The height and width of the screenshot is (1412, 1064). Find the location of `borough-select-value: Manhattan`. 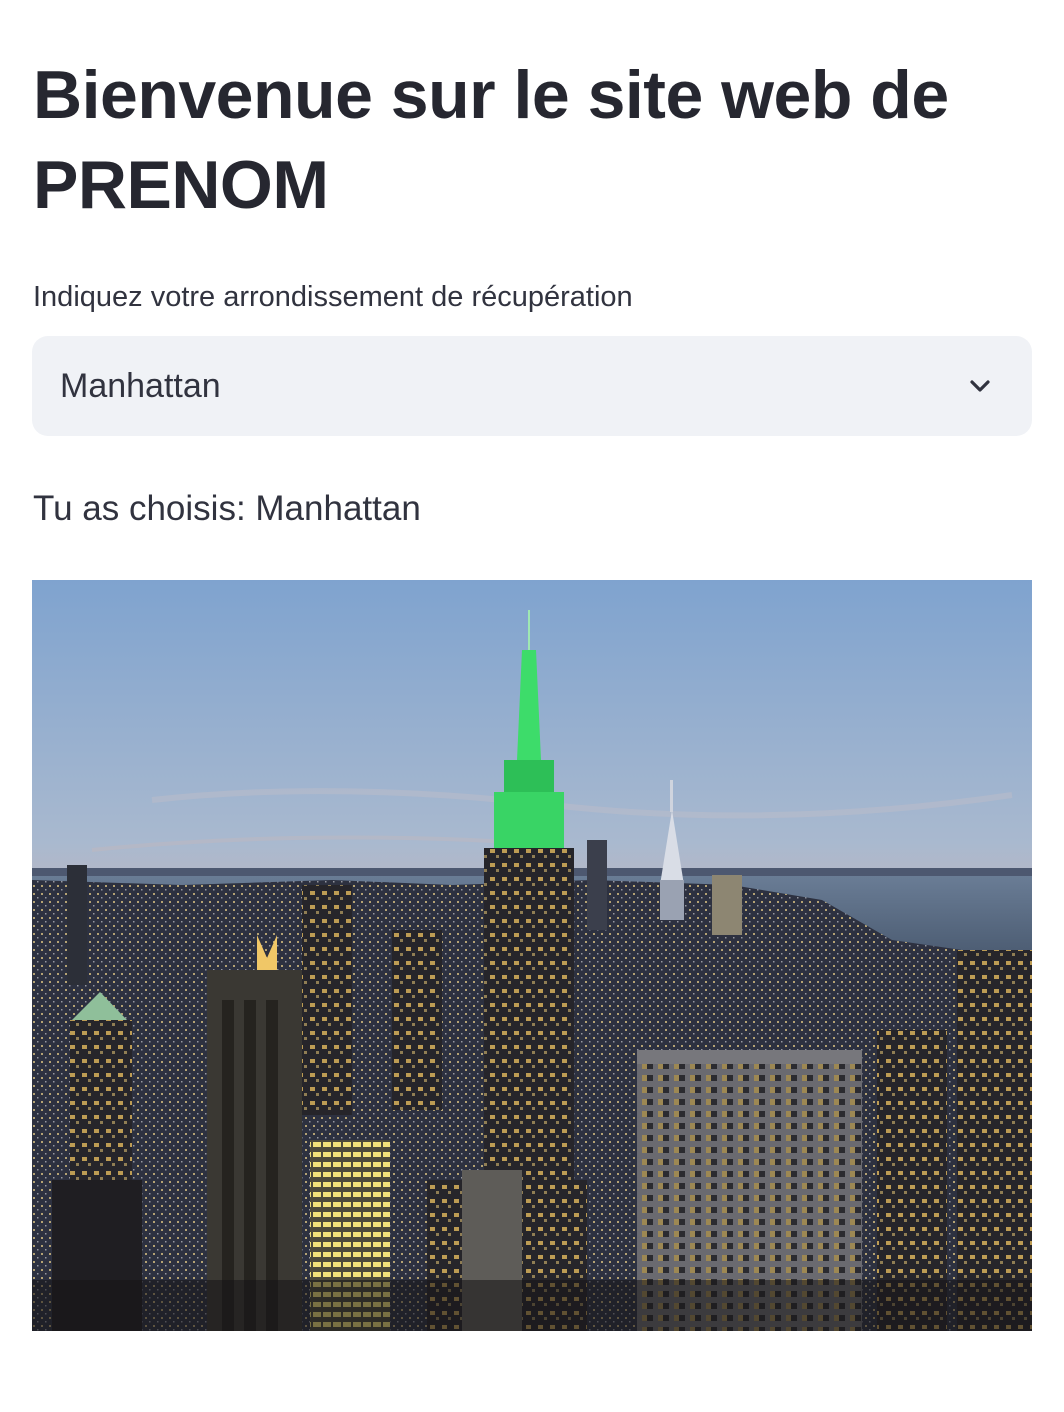

borough-select-value: Manhattan is located at coordinates (140, 386).